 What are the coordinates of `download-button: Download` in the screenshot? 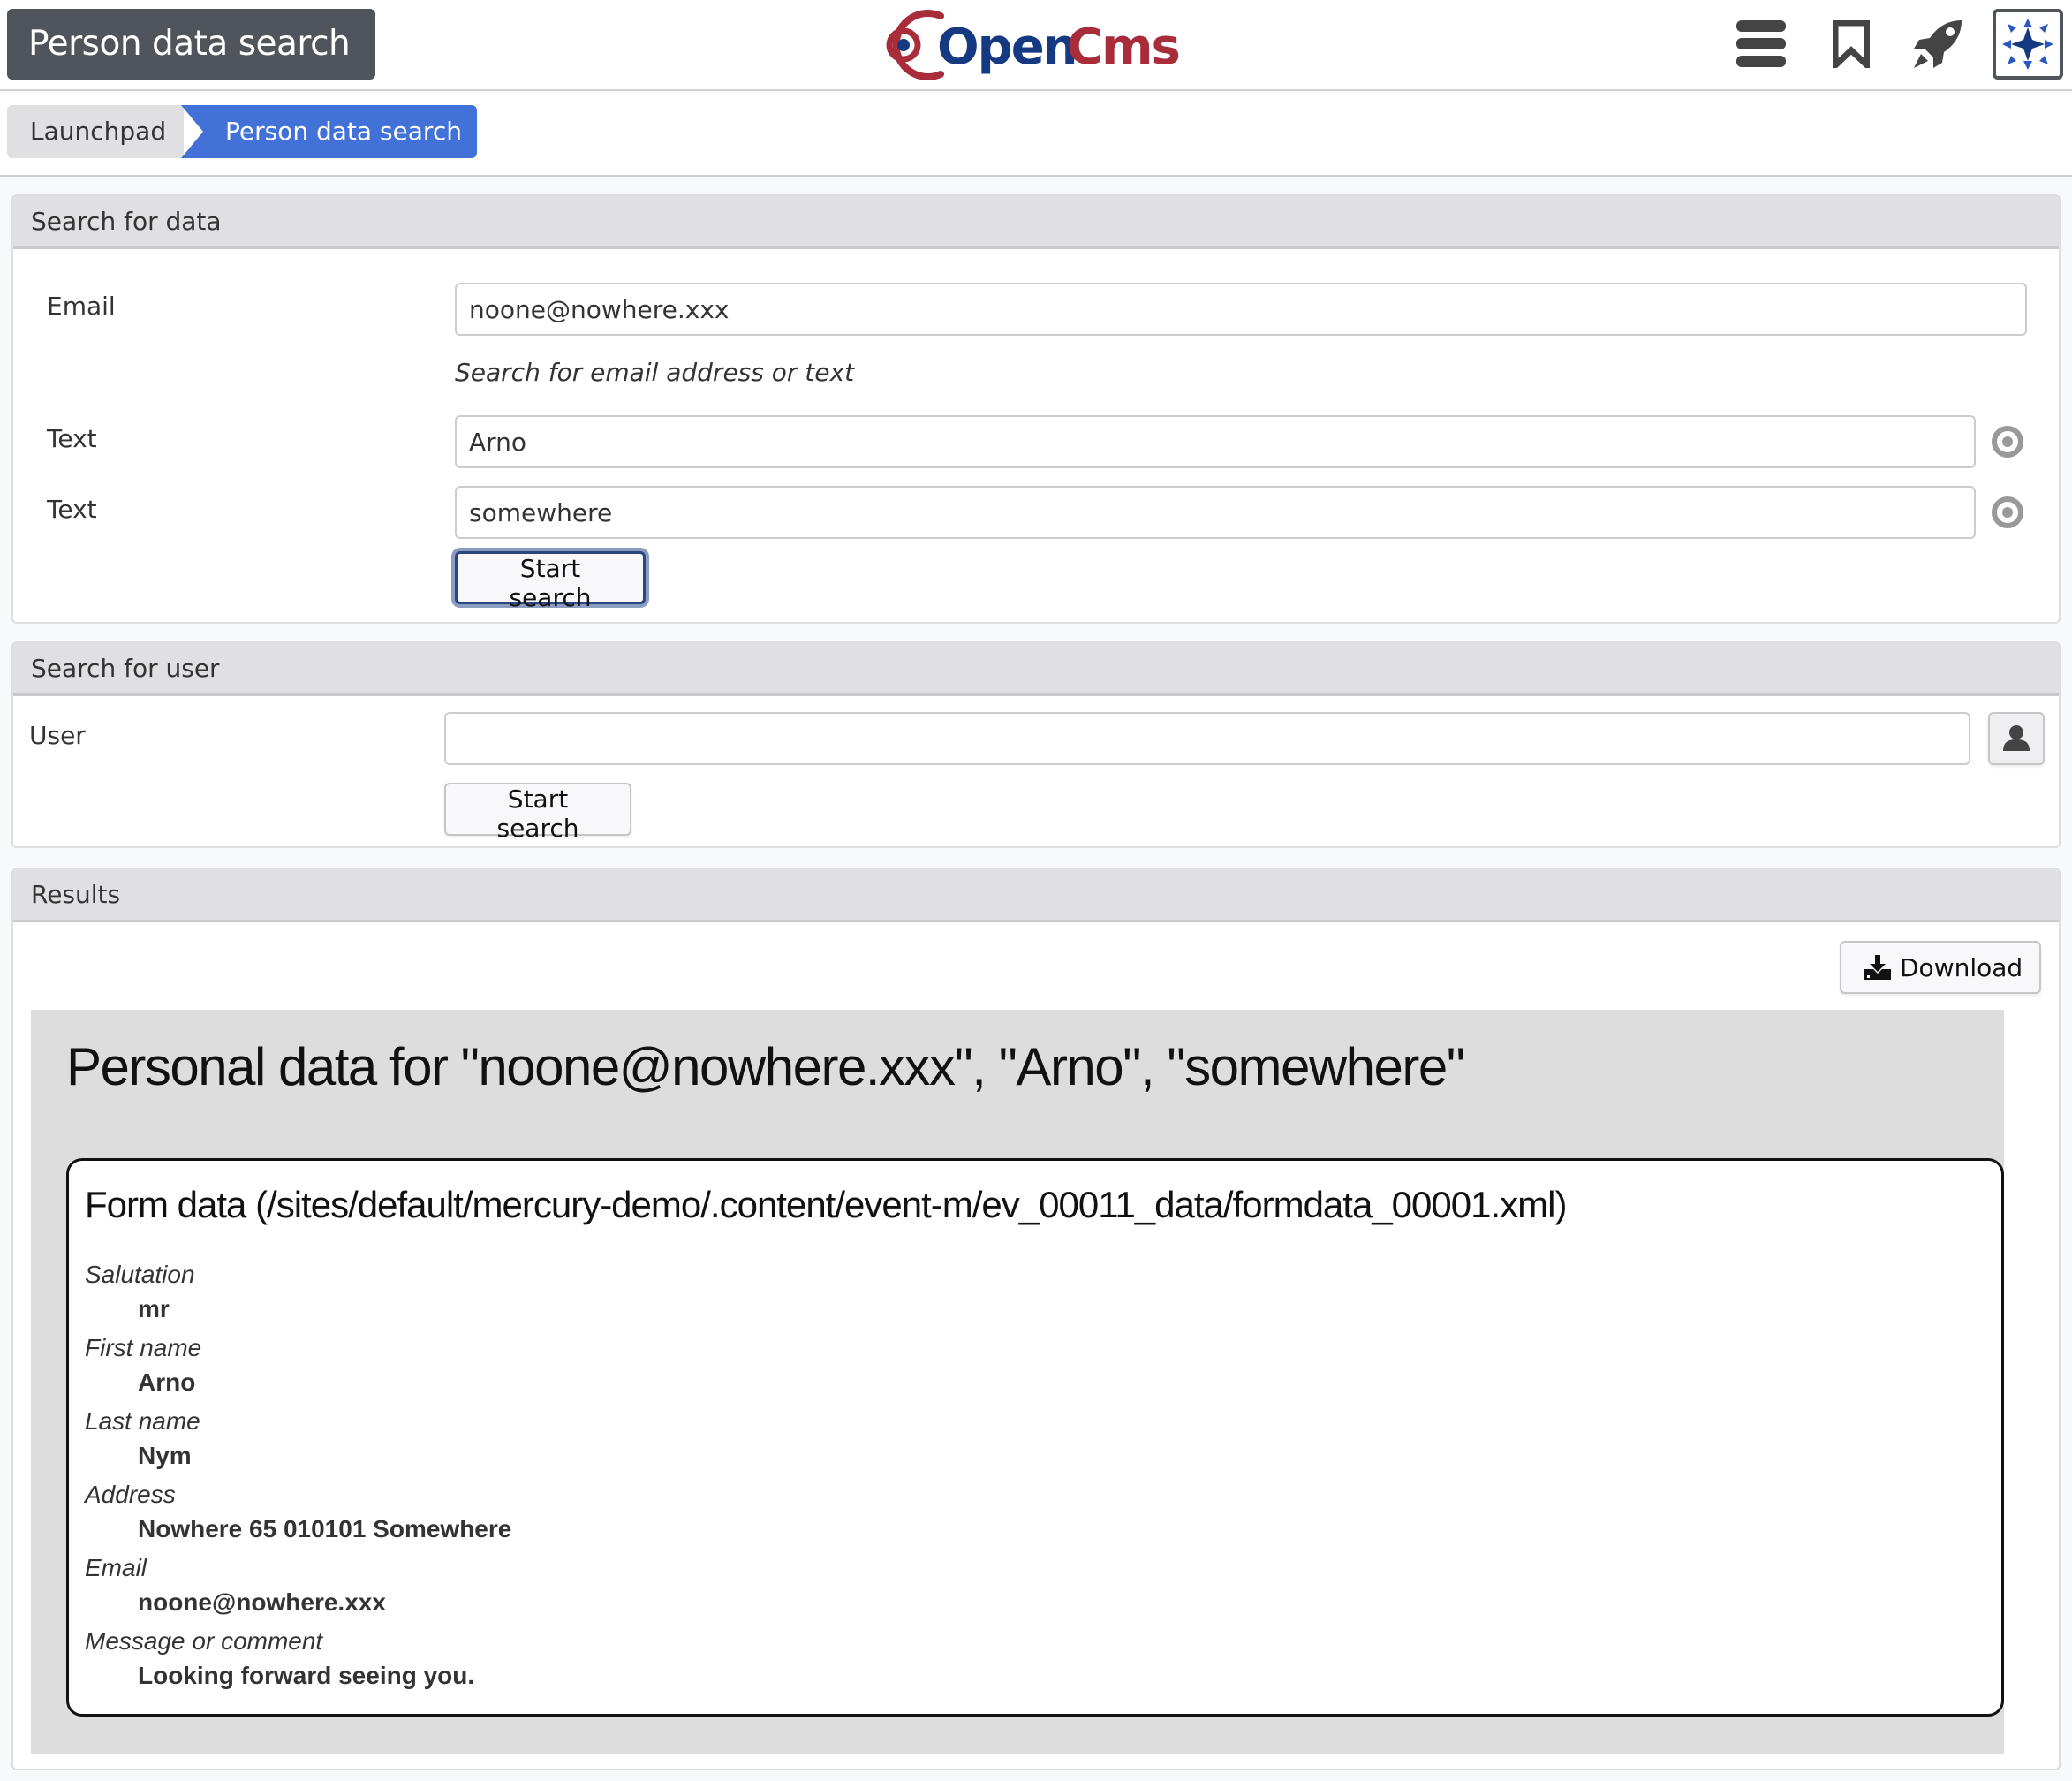 It's located at (1940, 967).